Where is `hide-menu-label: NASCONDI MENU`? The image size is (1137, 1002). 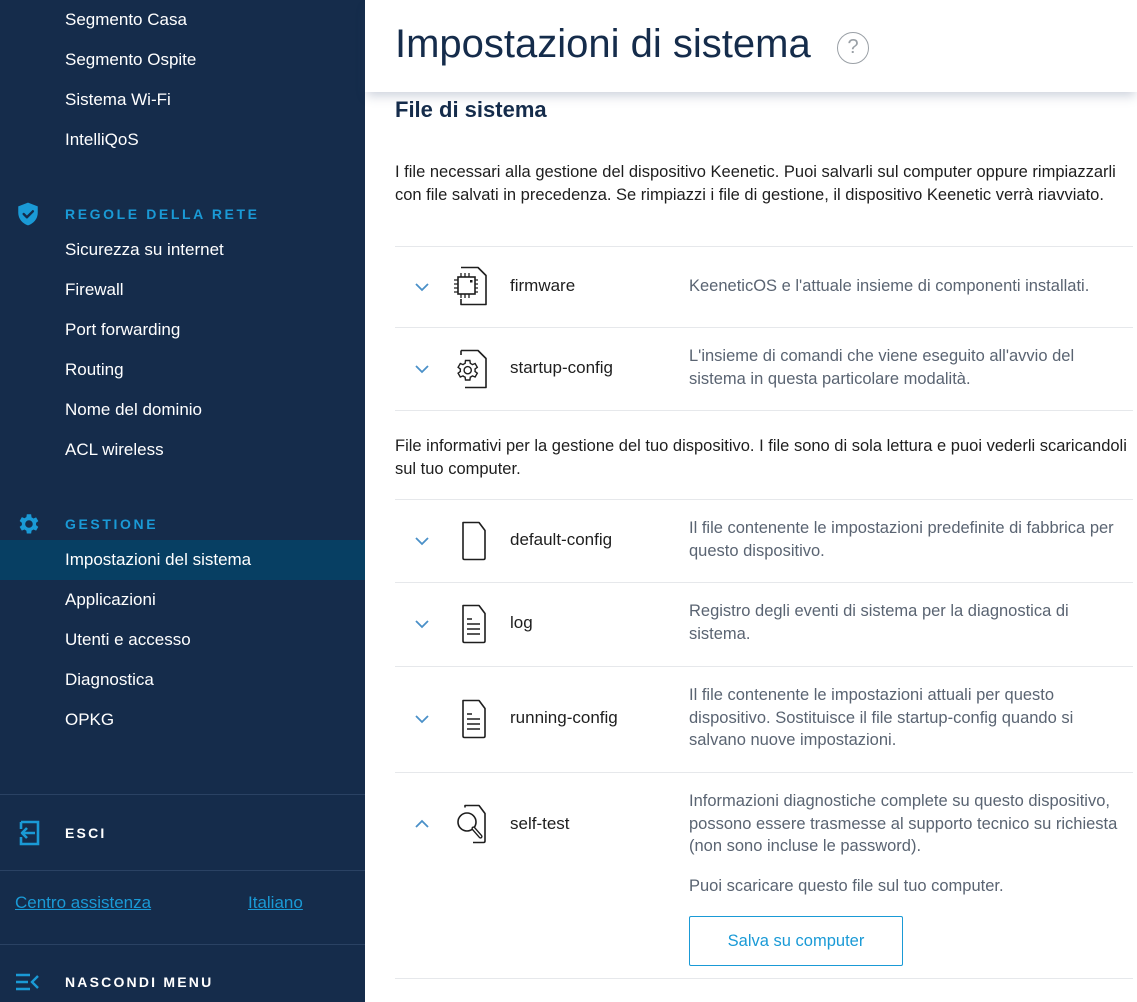 hide-menu-label: NASCONDI MENU is located at coordinates (139, 982).